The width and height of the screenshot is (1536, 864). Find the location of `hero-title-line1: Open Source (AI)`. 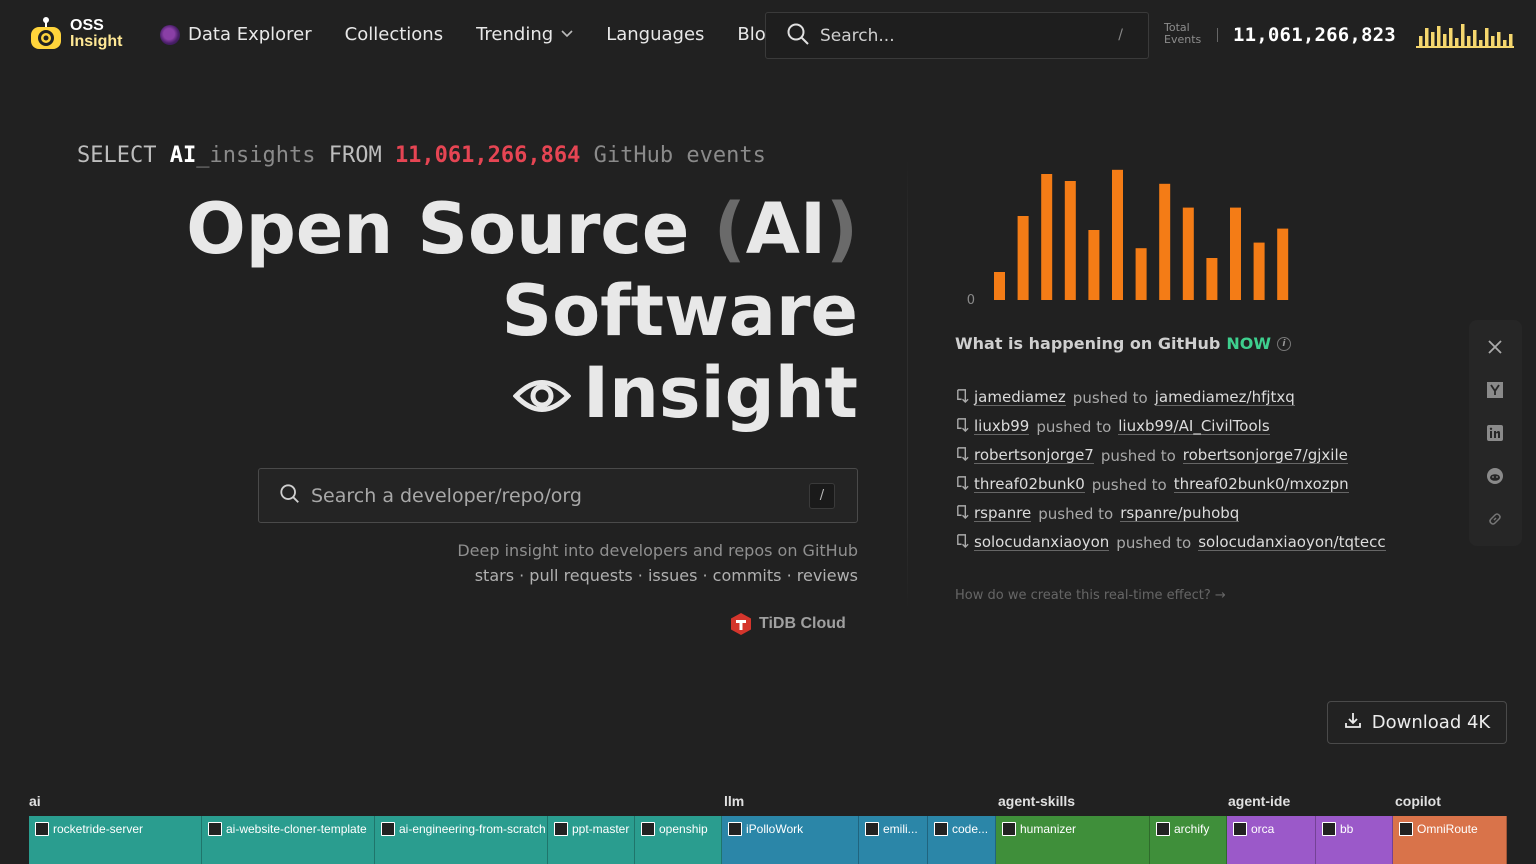

hero-title-line1: Open Source (AI) is located at coordinates (522, 229).